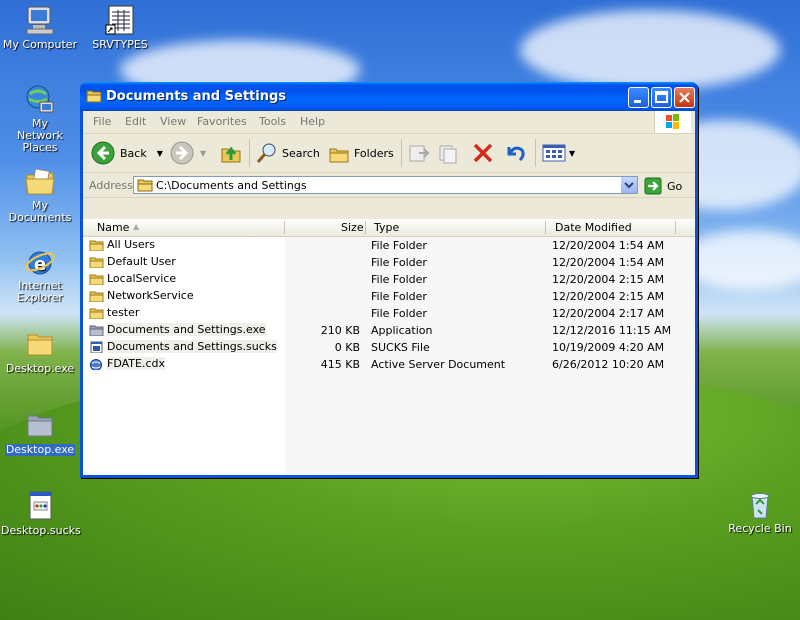 The image size is (800, 620). I want to click on maximize-icon, so click(661, 97).